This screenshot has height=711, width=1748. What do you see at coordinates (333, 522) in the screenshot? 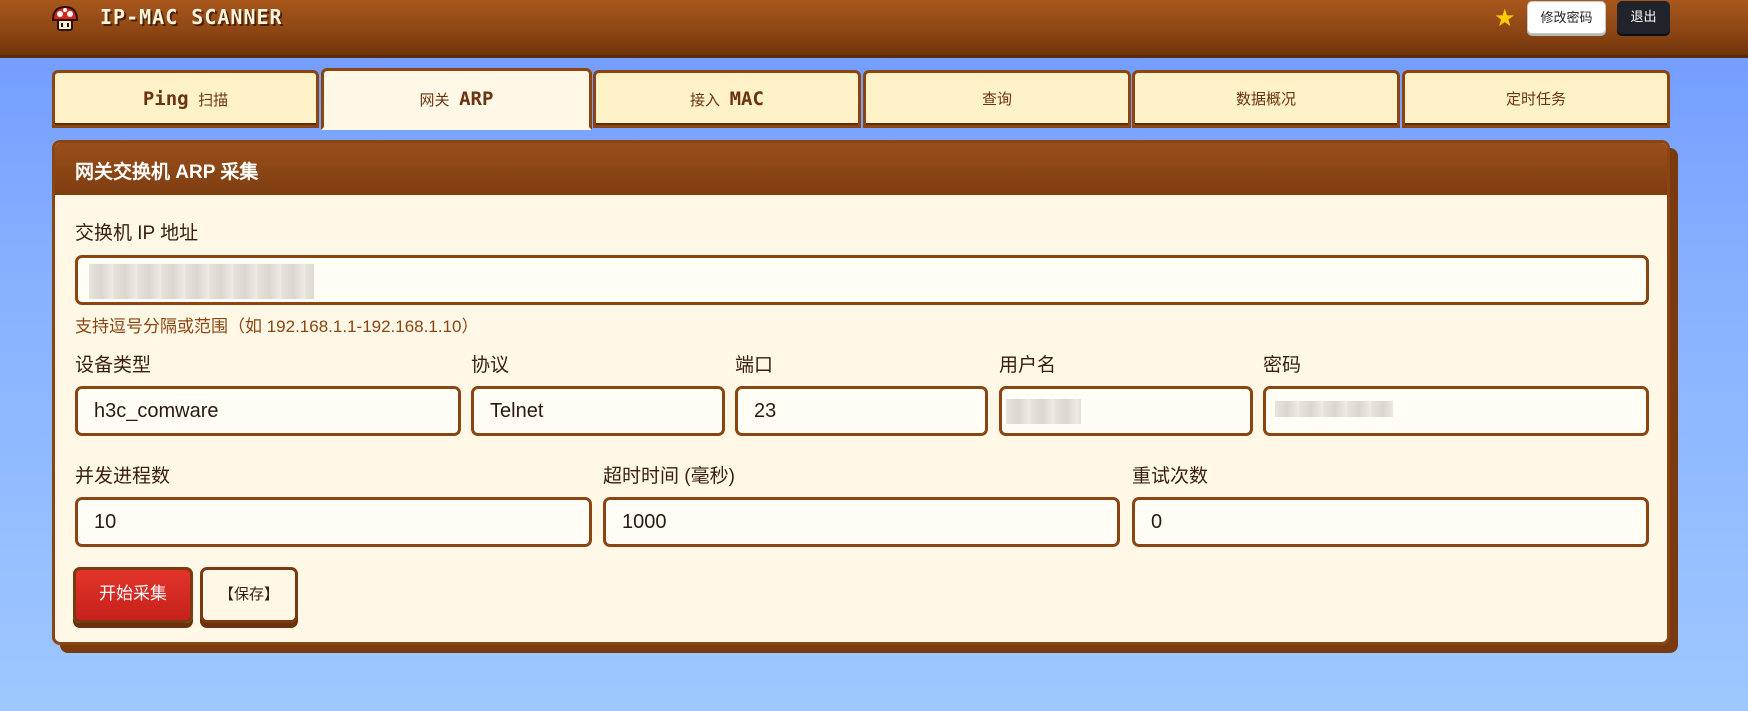
I see `concurrency-input: 10` at bounding box center [333, 522].